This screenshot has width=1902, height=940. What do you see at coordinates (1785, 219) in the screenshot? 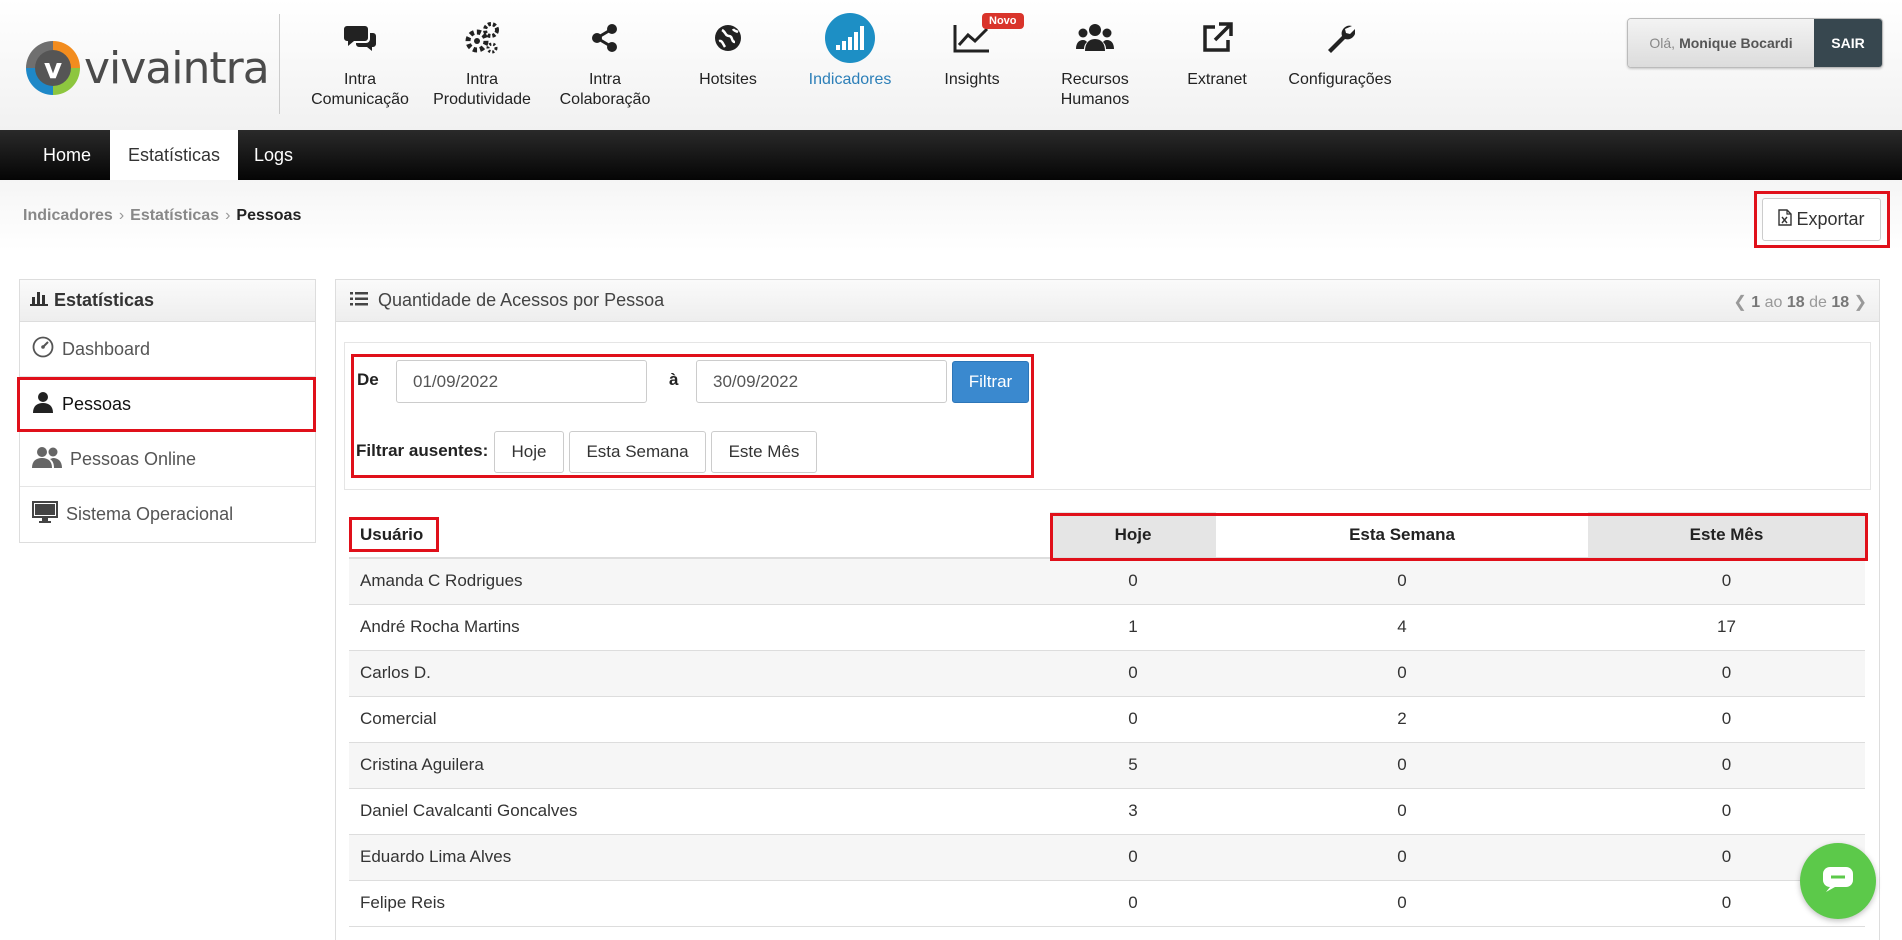
I see `excel-file-icon` at bounding box center [1785, 219].